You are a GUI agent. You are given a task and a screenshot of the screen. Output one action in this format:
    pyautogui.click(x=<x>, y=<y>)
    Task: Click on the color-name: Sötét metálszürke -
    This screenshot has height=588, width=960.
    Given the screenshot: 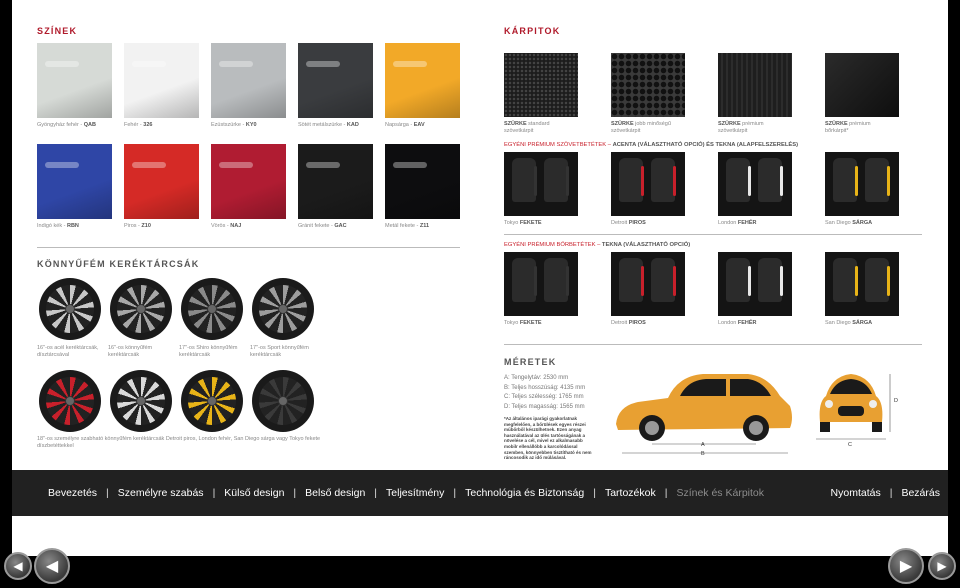 What is the action you would take?
    pyautogui.click(x=322, y=125)
    